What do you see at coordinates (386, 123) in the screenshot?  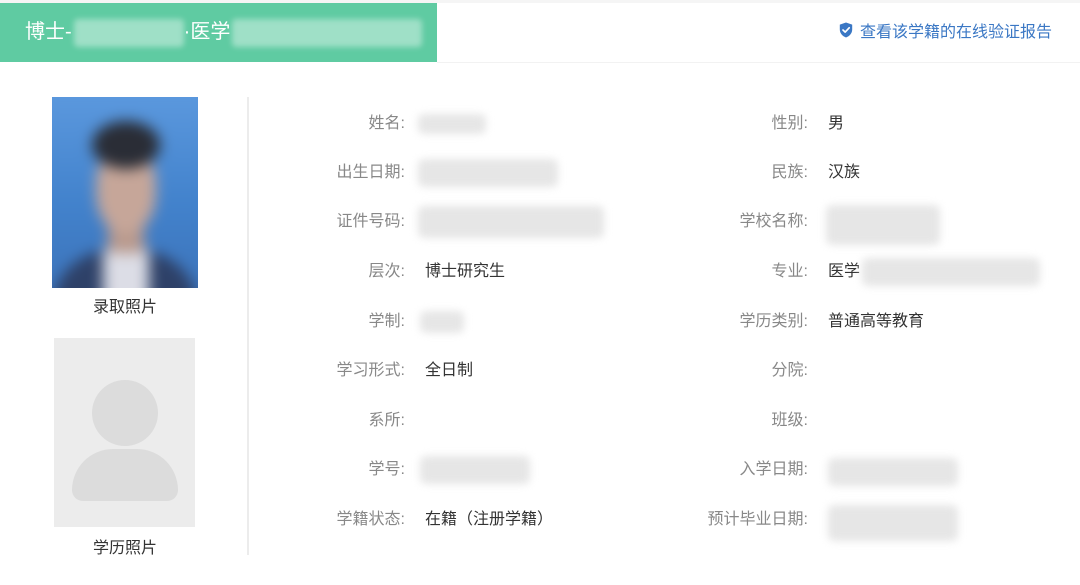 I see `field-label-name: 姓名:` at bounding box center [386, 123].